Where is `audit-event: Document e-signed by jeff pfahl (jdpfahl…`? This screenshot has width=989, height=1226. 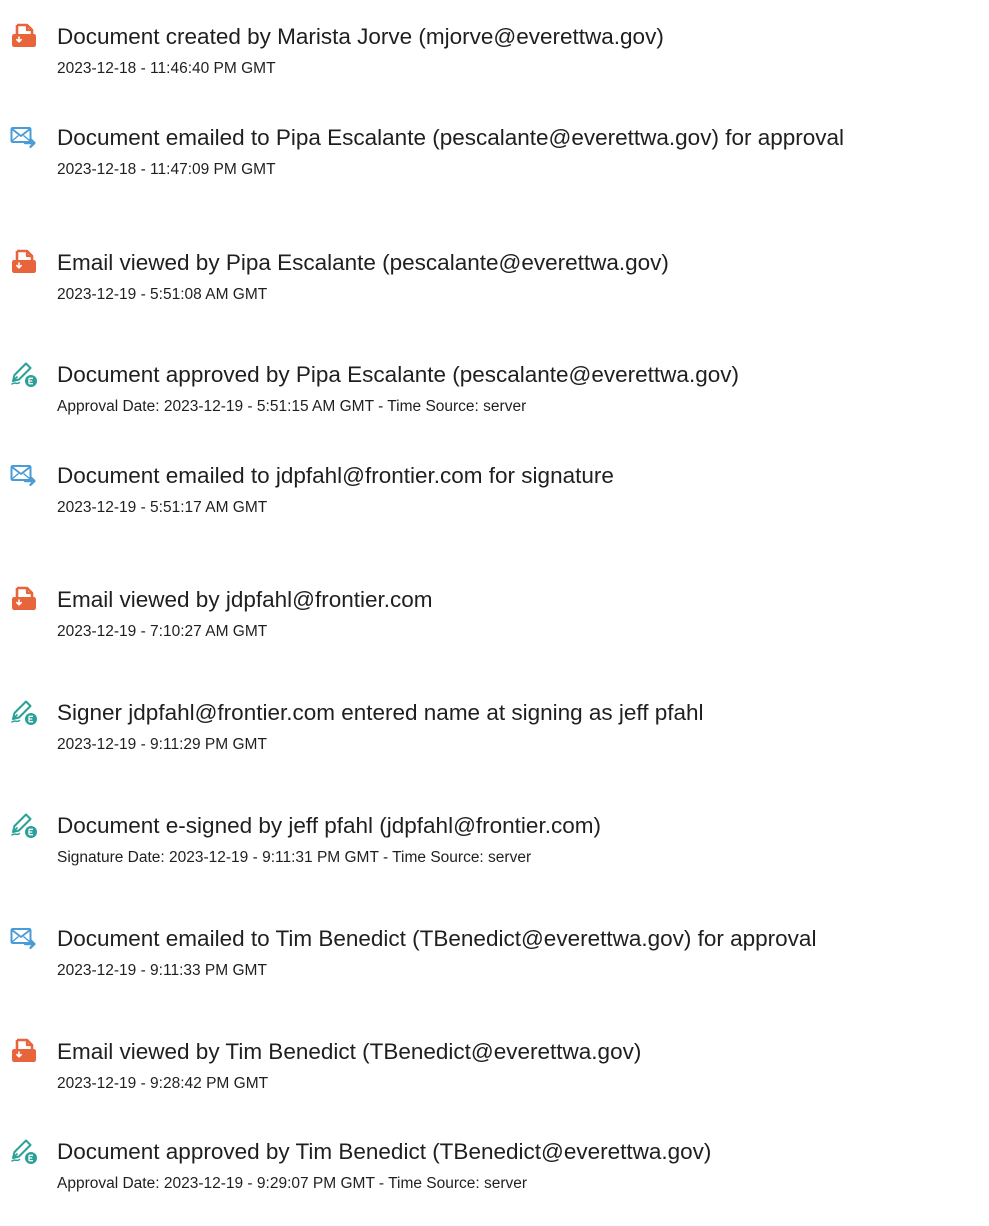 audit-event: Document e-signed by jeff pfahl (jdpfahl… is located at coordinates (494, 844).